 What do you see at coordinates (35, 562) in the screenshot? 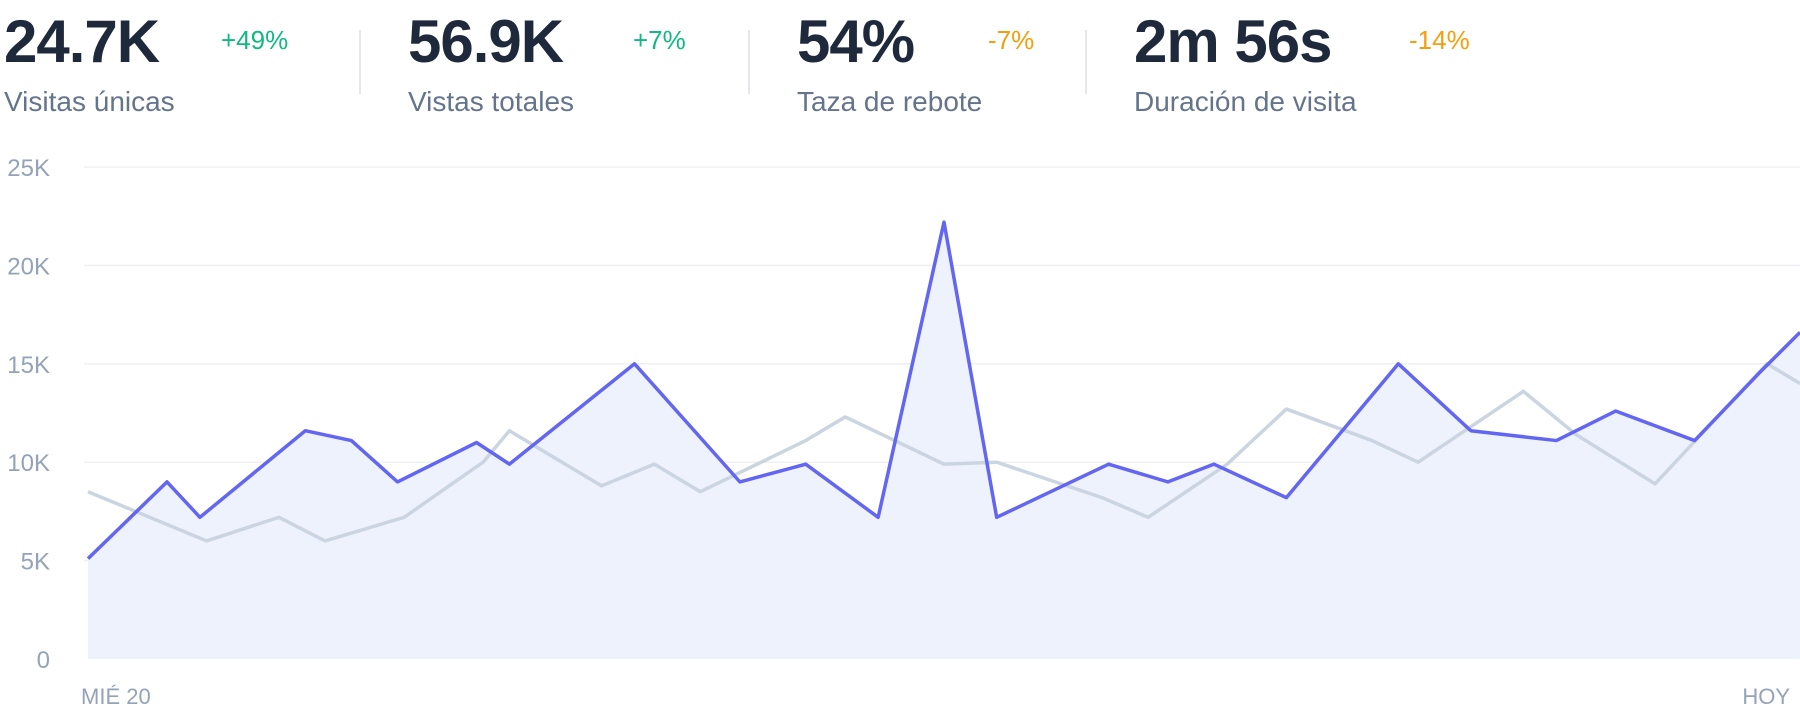
I see `y-tick-label: 5K` at bounding box center [35, 562].